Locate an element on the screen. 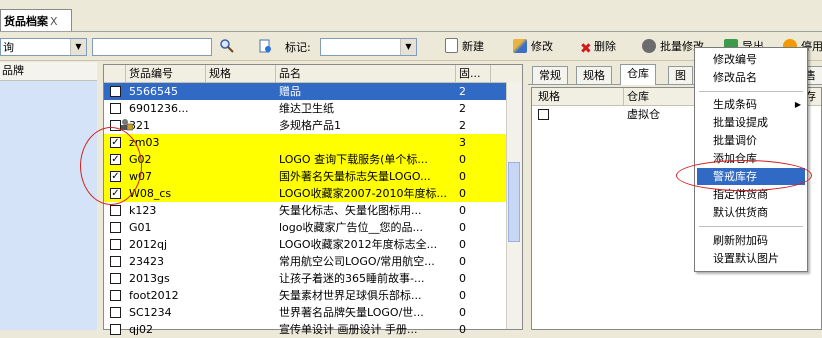  warehouse-header-spec: 规格 is located at coordinates (578, 96).